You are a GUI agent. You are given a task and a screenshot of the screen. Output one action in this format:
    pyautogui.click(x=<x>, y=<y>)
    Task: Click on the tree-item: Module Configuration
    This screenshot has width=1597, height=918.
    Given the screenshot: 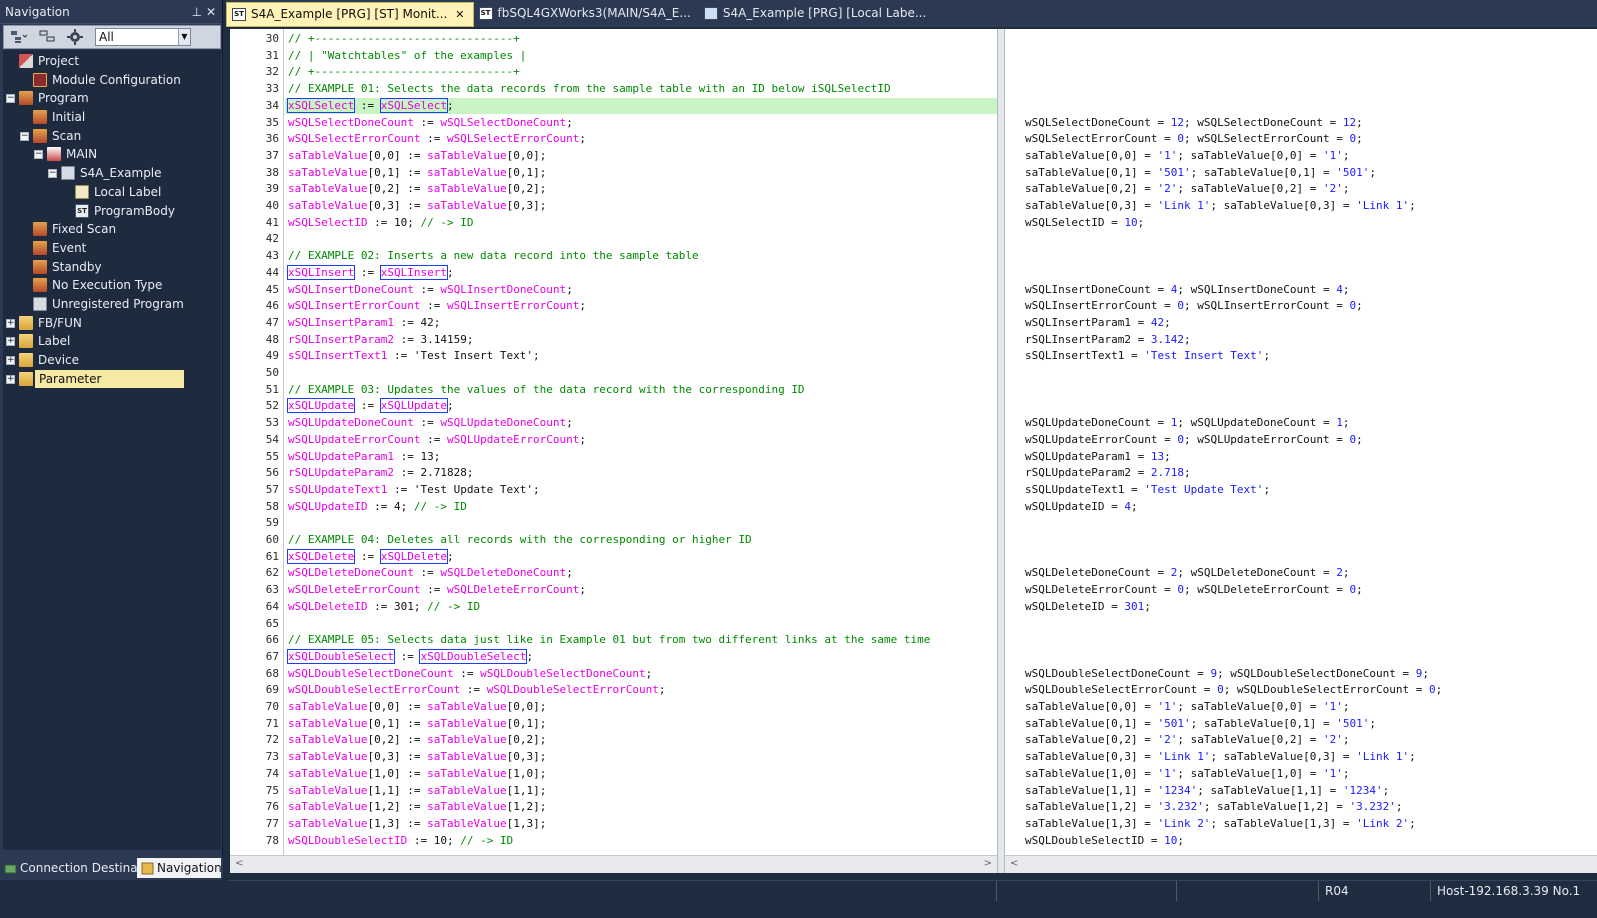 What is the action you would take?
    pyautogui.click(x=112, y=80)
    